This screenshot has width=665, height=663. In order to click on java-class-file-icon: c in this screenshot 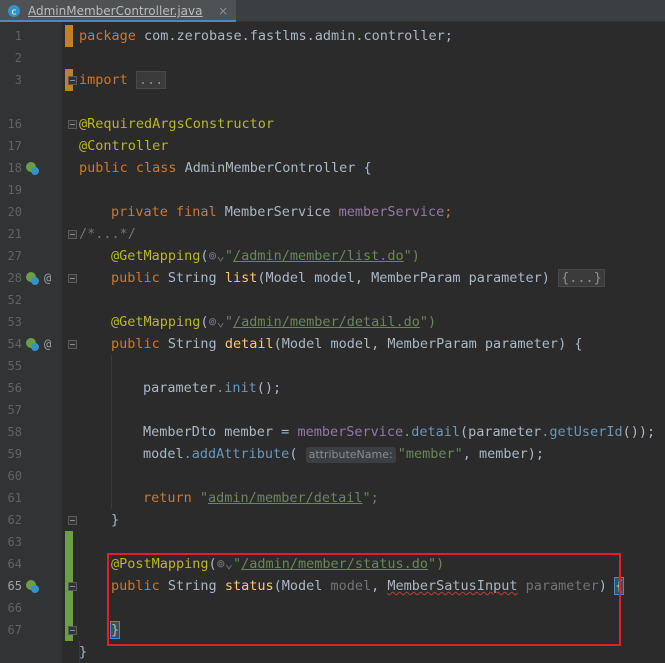, I will do `click(14, 11)`.